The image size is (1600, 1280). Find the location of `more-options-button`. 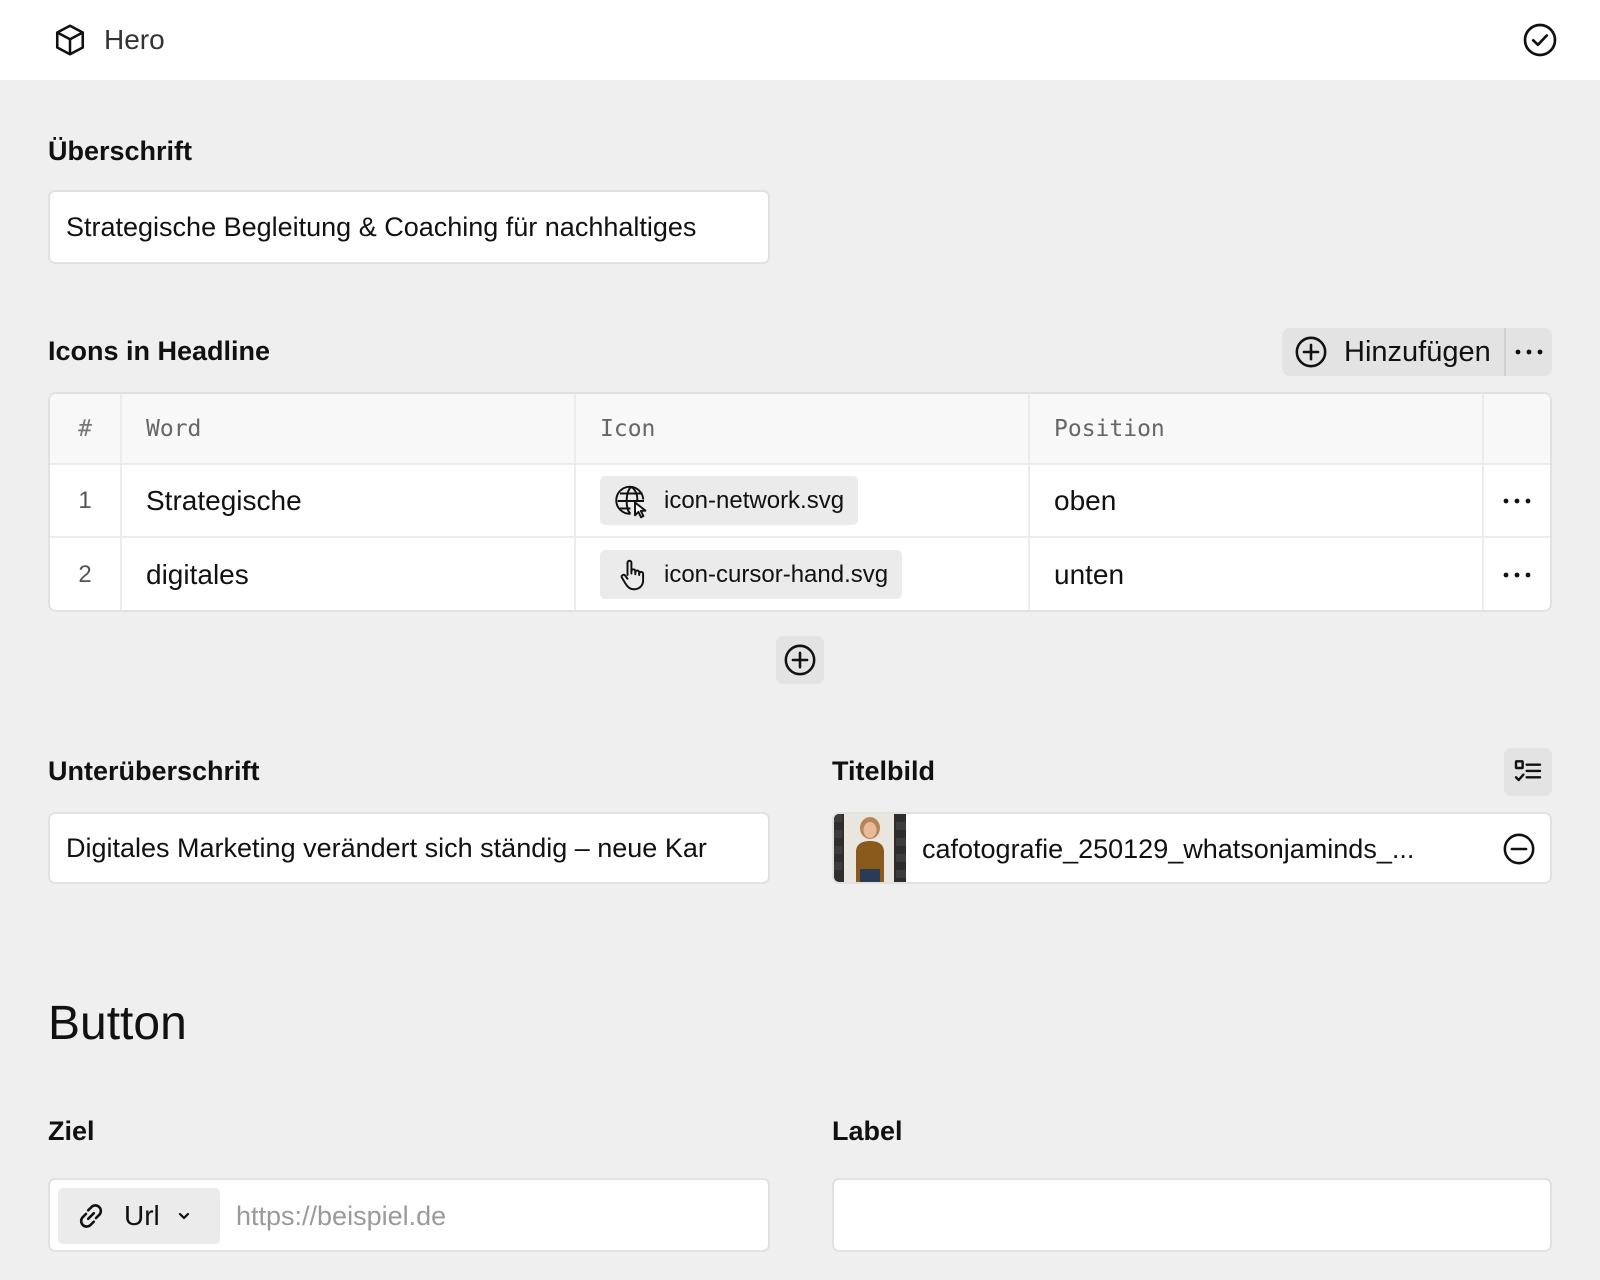

more-options-button is located at coordinates (1528, 352).